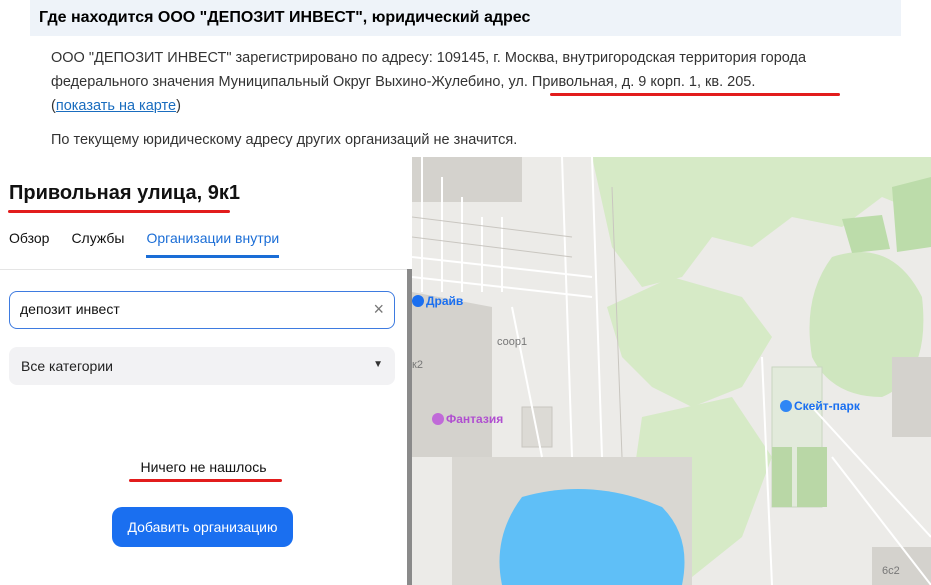 The height and width of the screenshot is (585, 931). Describe the element at coordinates (29, 244) in the screenshot. I see `tab-overview: Обзор` at that location.